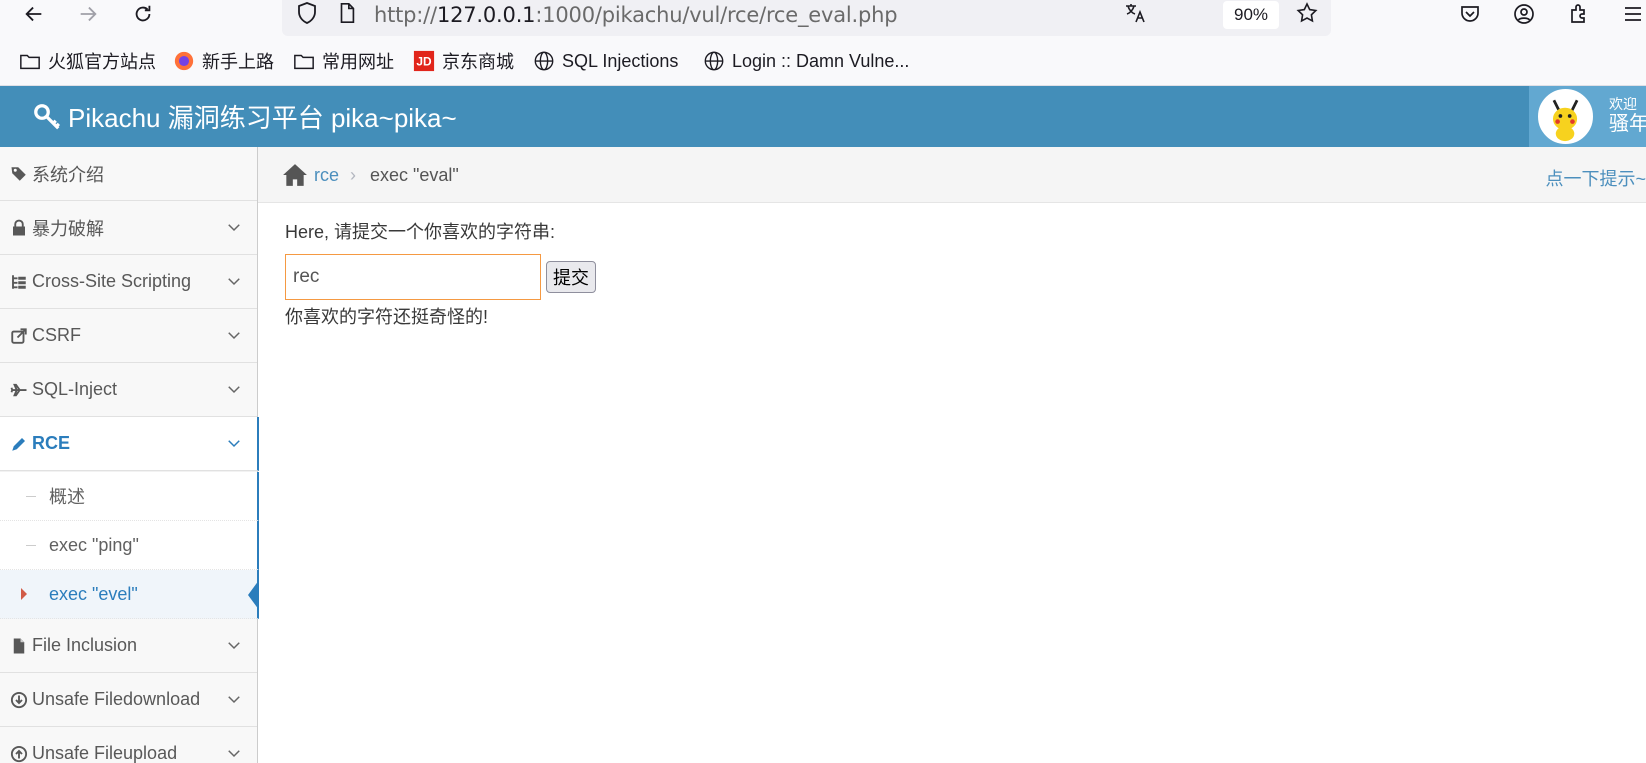  Describe the element at coordinates (19, 646) in the screenshot. I see `file-icon` at that location.